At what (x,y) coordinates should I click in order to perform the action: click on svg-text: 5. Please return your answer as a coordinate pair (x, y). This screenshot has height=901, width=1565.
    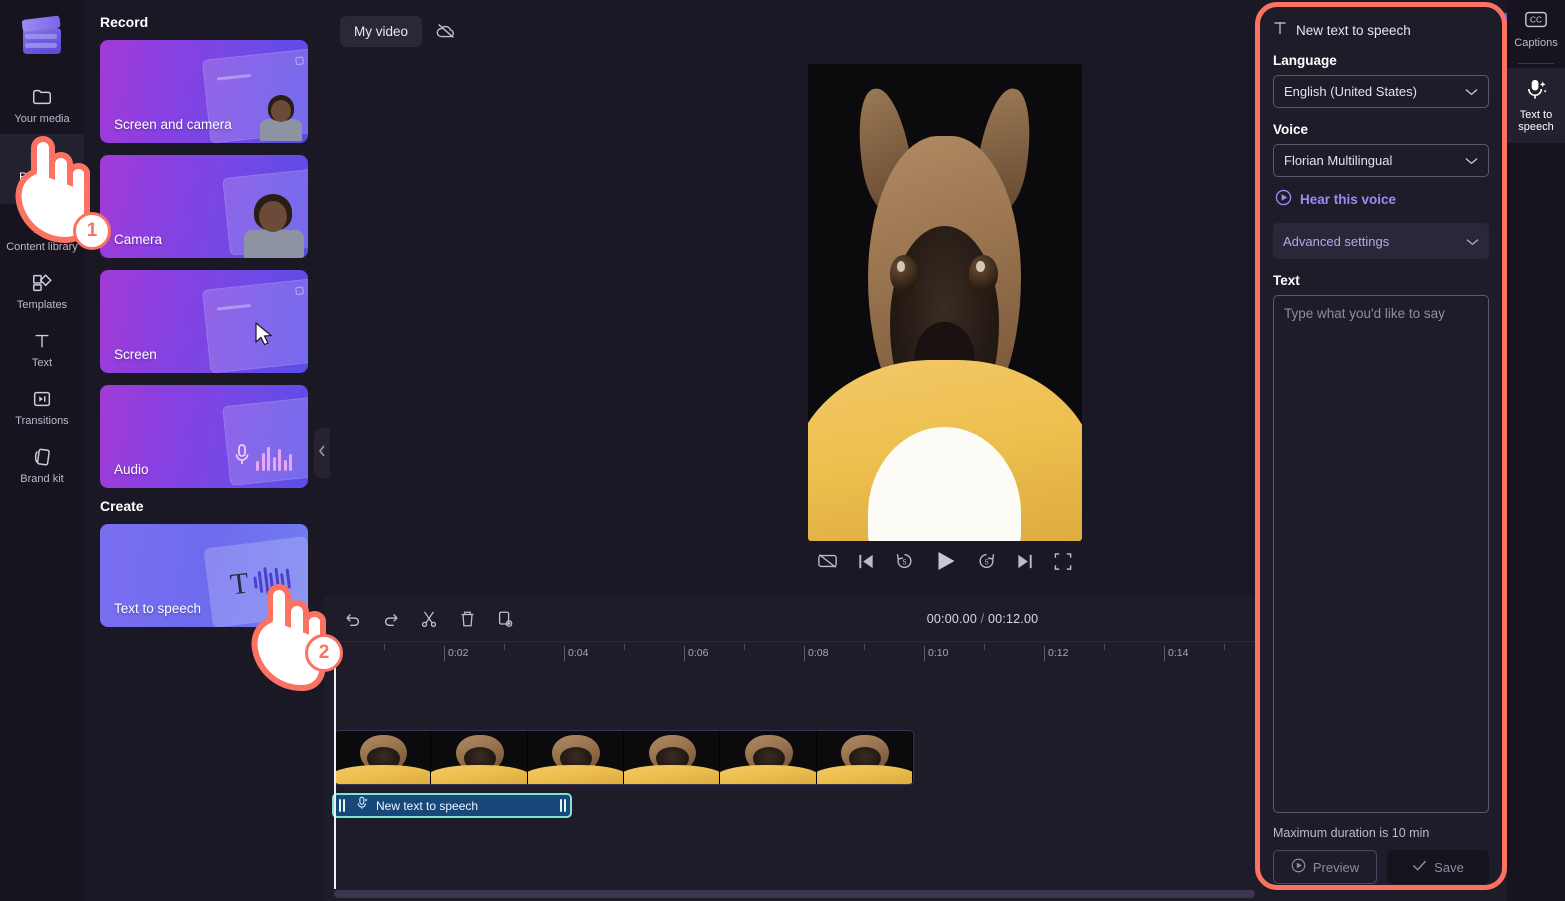
    Looking at the image, I should click on (904, 562).